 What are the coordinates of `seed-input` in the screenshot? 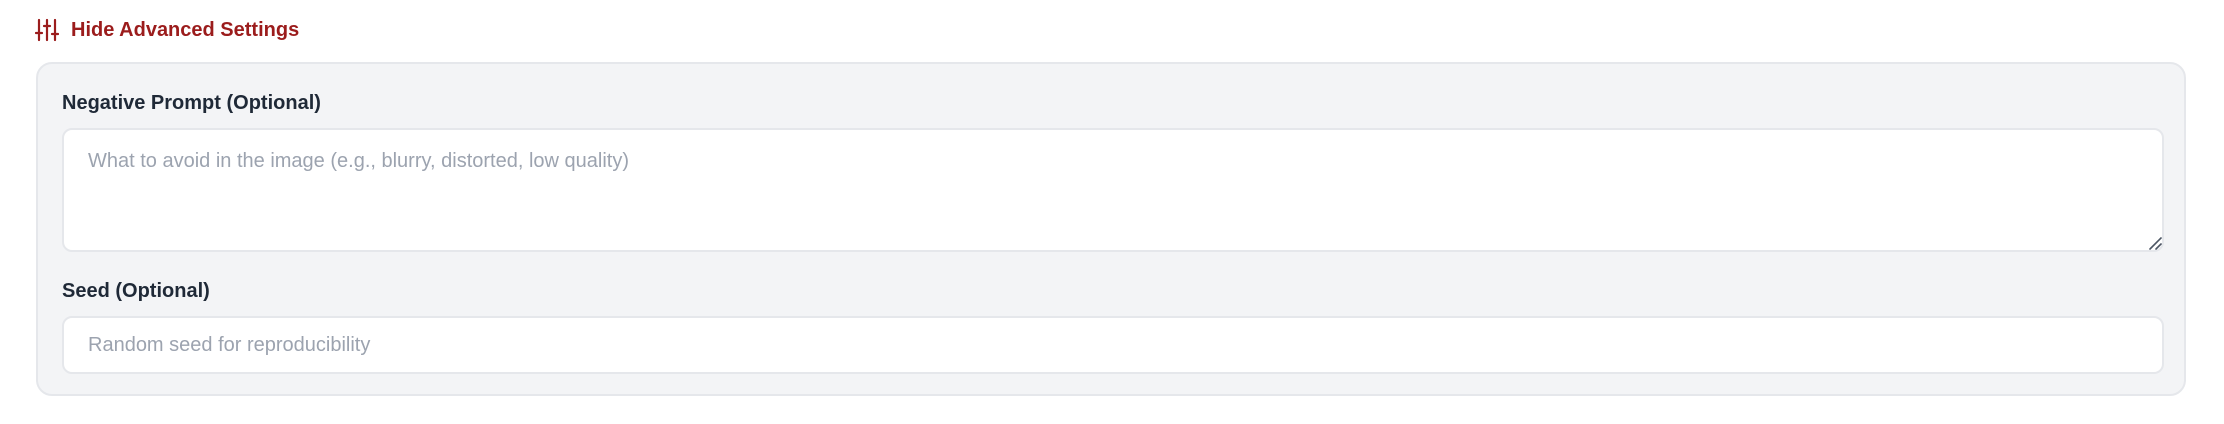 It's located at (1113, 345).